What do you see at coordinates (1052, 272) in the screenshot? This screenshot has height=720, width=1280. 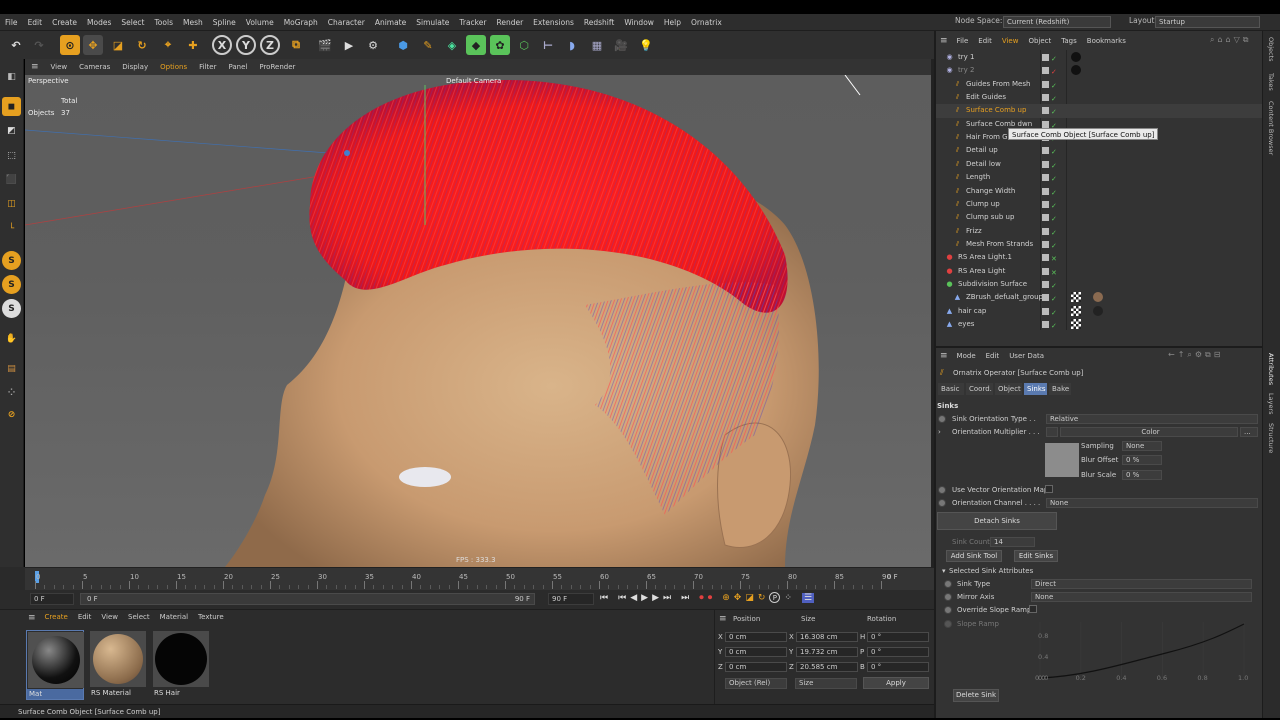 I see `visibility-flags: ✕` at bounding box center [1052, 272].